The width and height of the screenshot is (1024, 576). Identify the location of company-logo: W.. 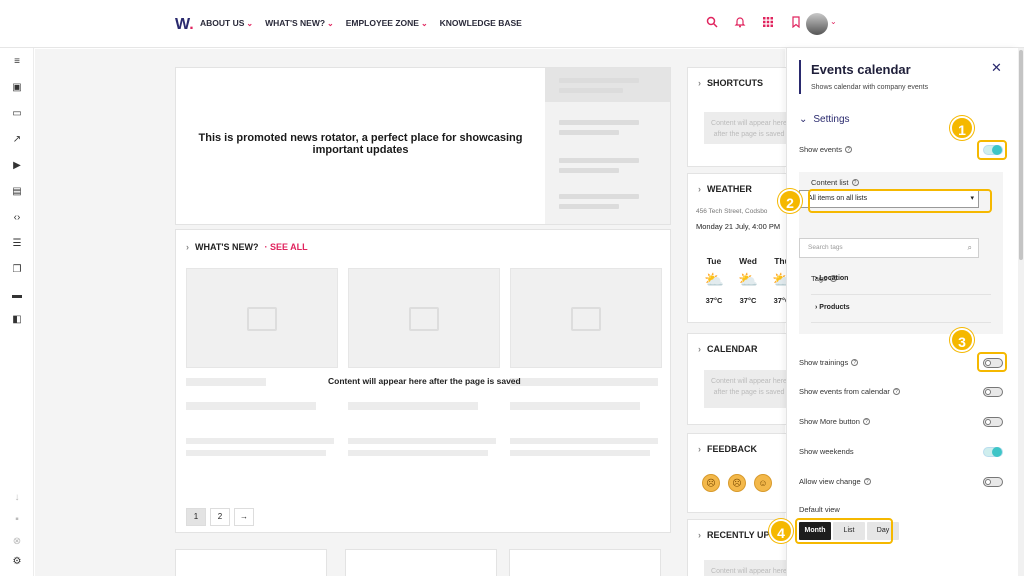
(184, 25).